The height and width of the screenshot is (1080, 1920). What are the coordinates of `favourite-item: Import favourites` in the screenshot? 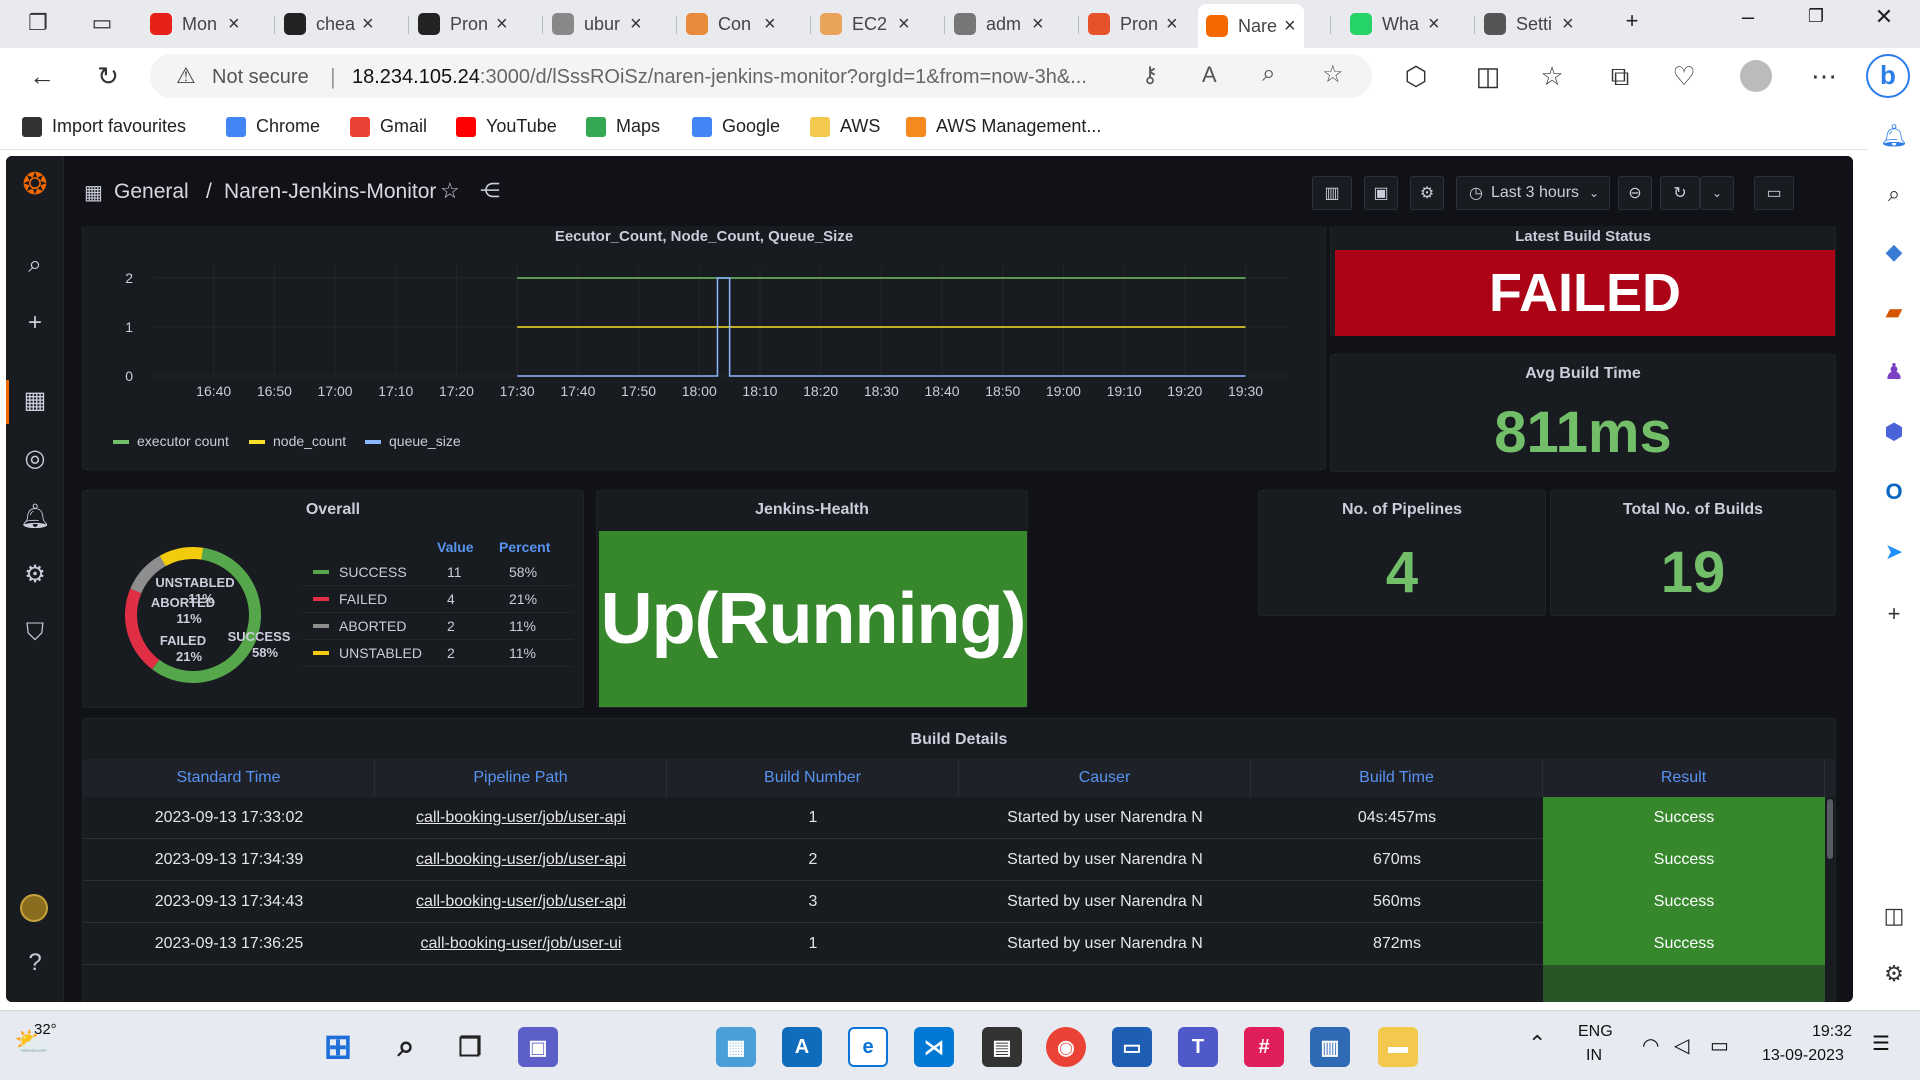 It's located at (104, 126).